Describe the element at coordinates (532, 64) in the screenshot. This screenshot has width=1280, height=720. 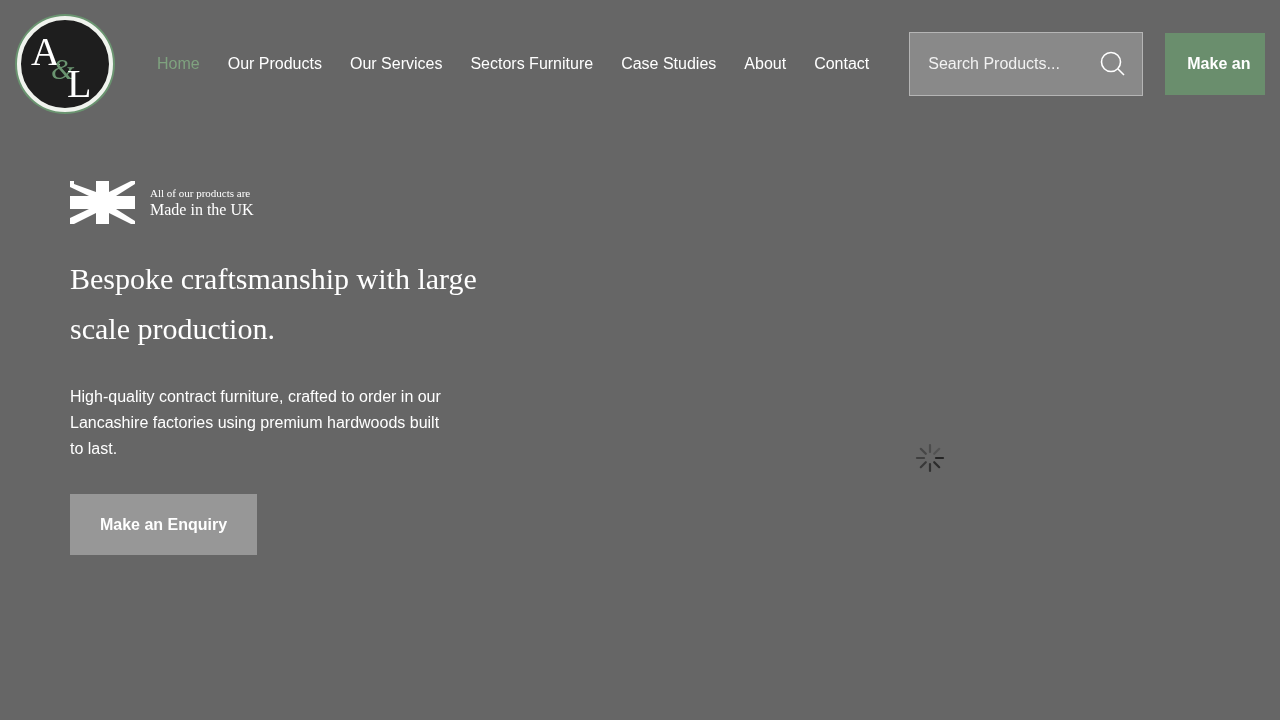
I see `nav-link: Sectors Furniture` at that location.